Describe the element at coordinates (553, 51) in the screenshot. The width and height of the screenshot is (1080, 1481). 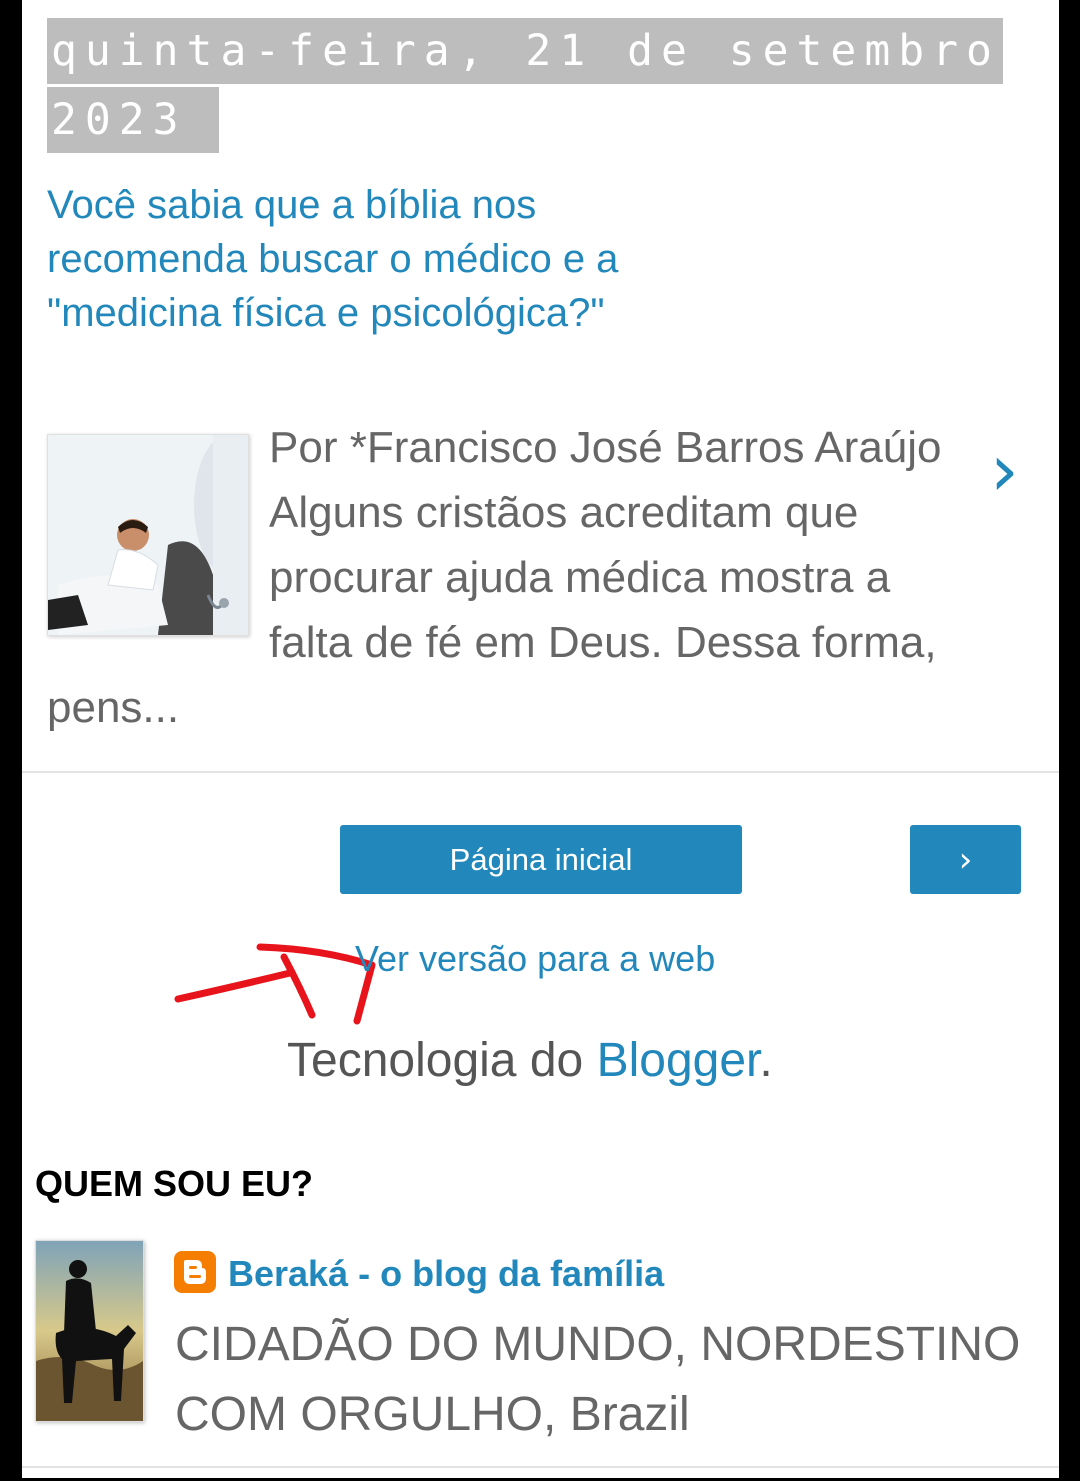
I see `post-date-line-1: quinta-feira, 21 de setembro de` at that location.